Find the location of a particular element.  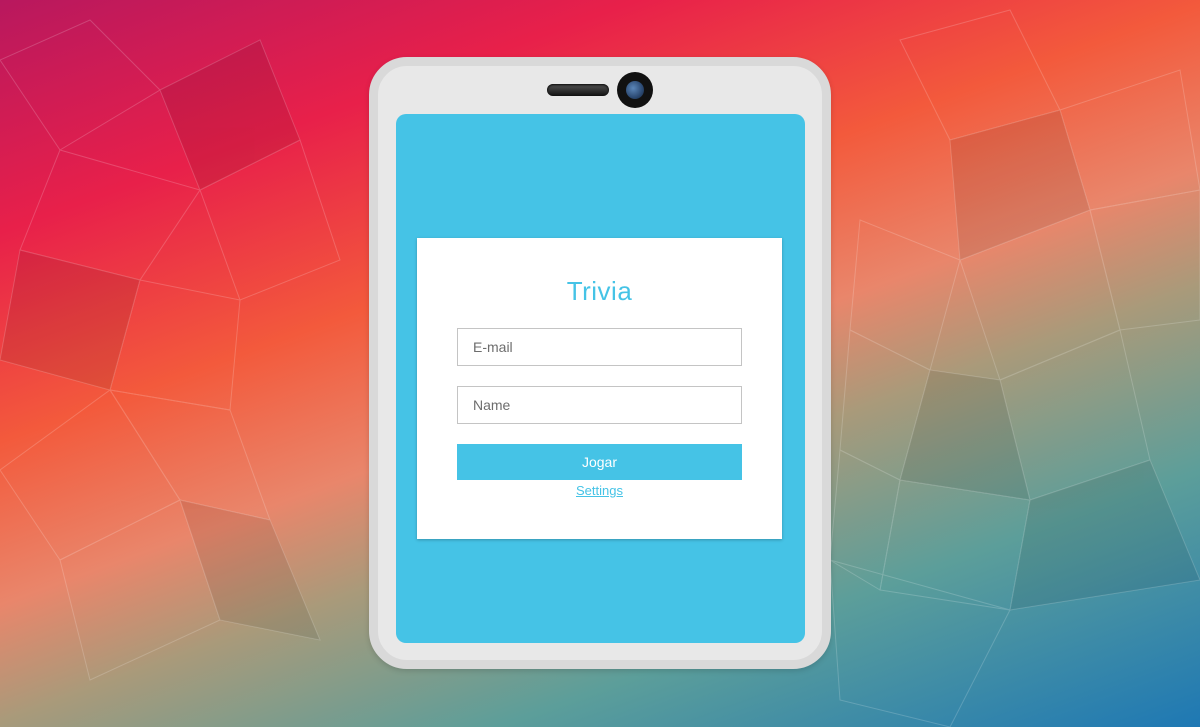

camera-icon is located at coordinates (635, 90).